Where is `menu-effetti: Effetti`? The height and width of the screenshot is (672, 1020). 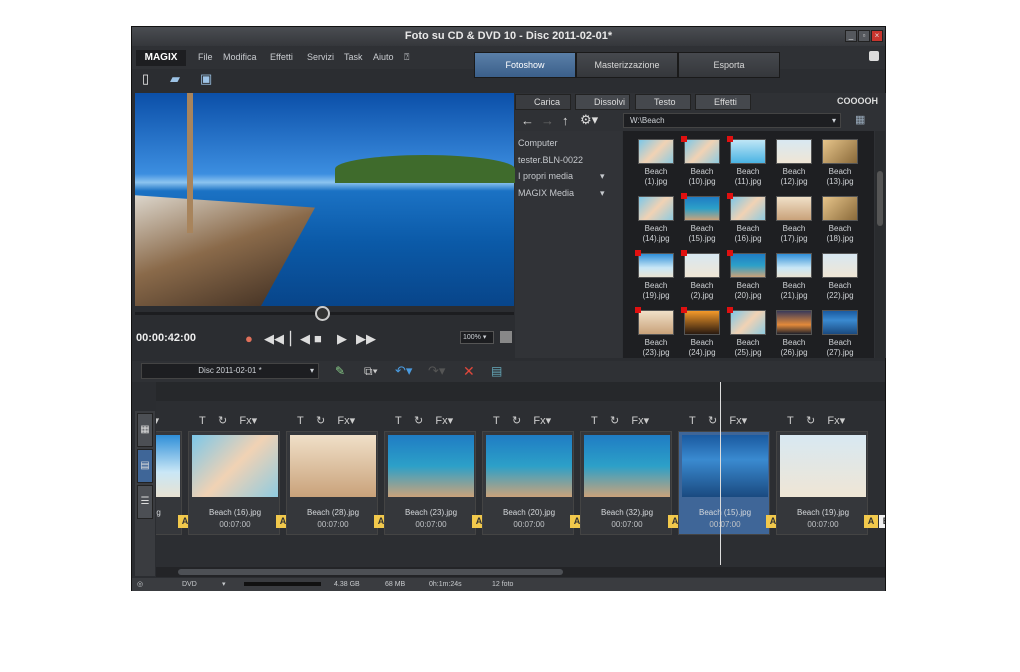
menu-effetti: Effetti is located at coordinates (281, 57).